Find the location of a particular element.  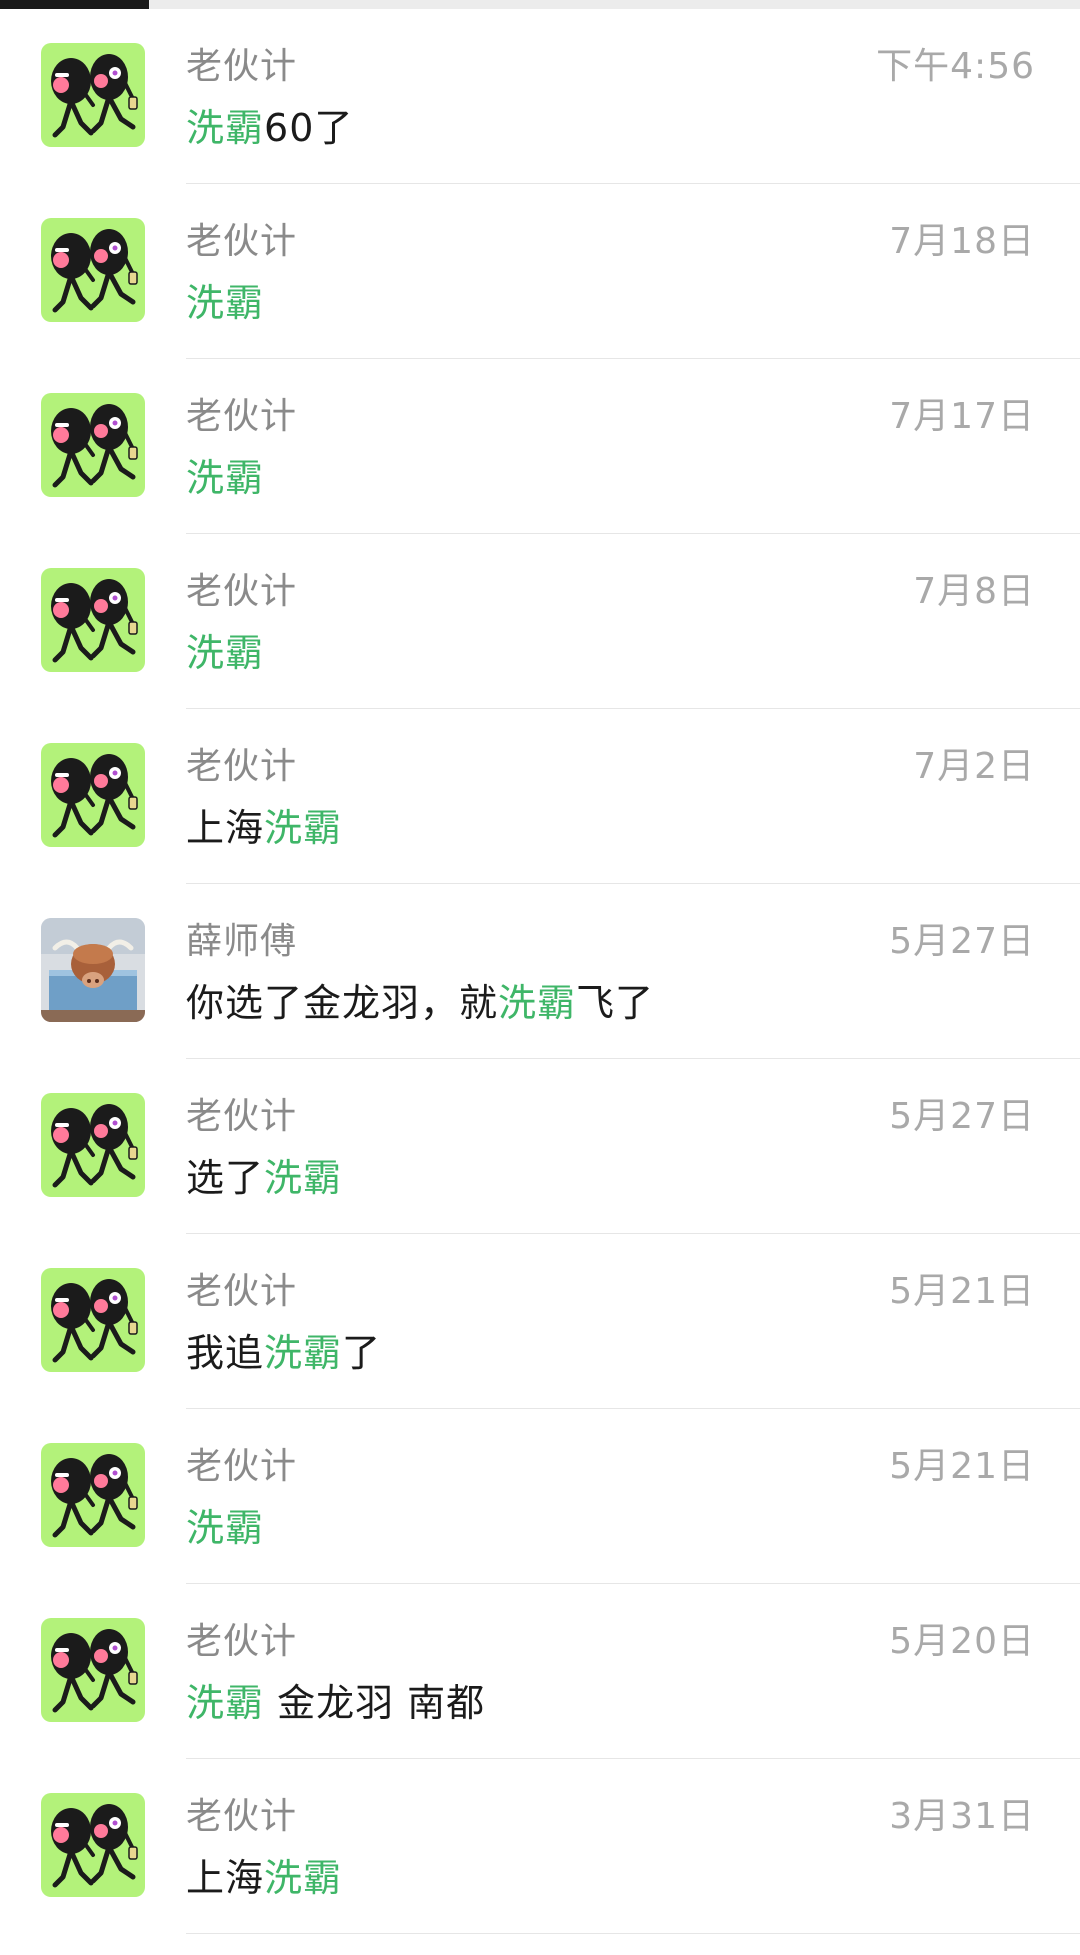

chat-result-row: 薛师傅 5月27日你选了金龙羽，就洗霸飞了 is located at coordinates (540, 971).